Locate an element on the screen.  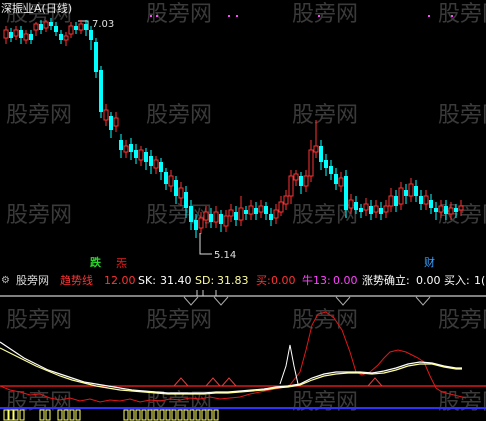
top-markers is located at coordinates (301, 16).